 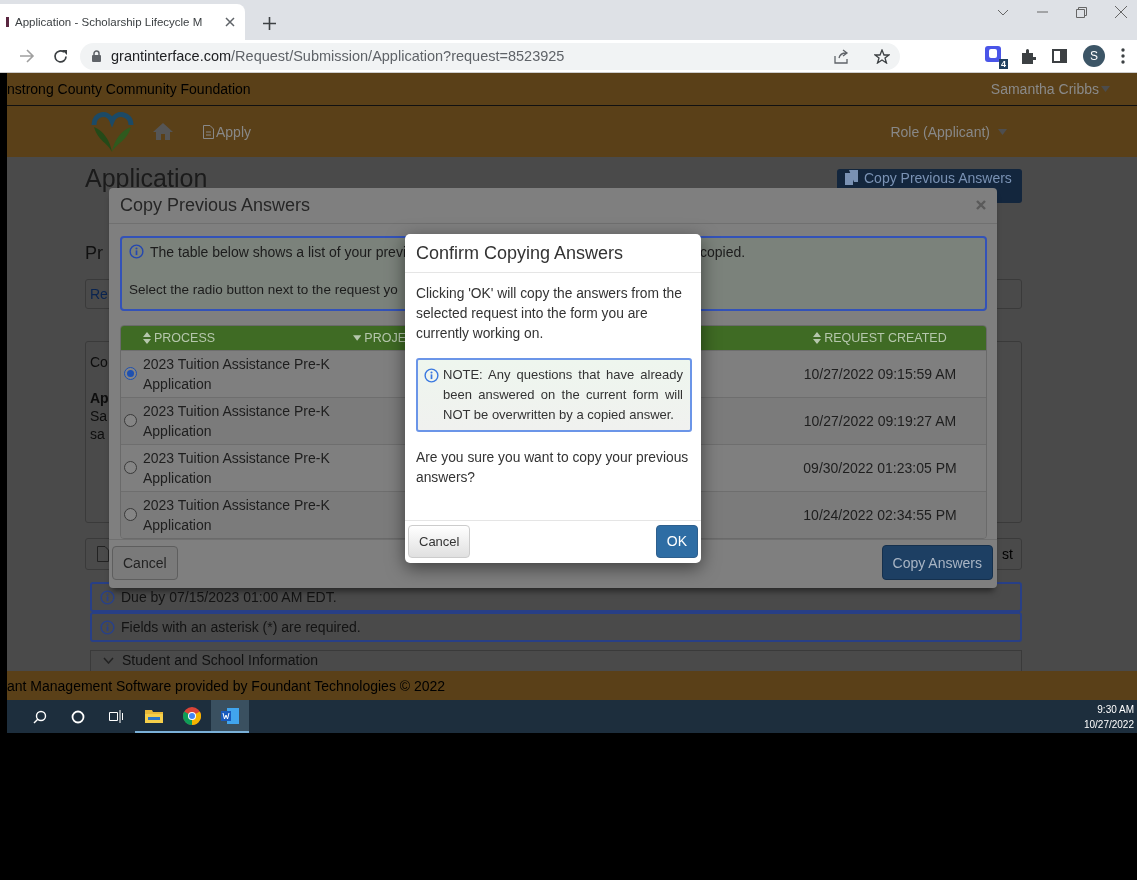 I want to click on chrome-icon, so click(x=192, y=715).